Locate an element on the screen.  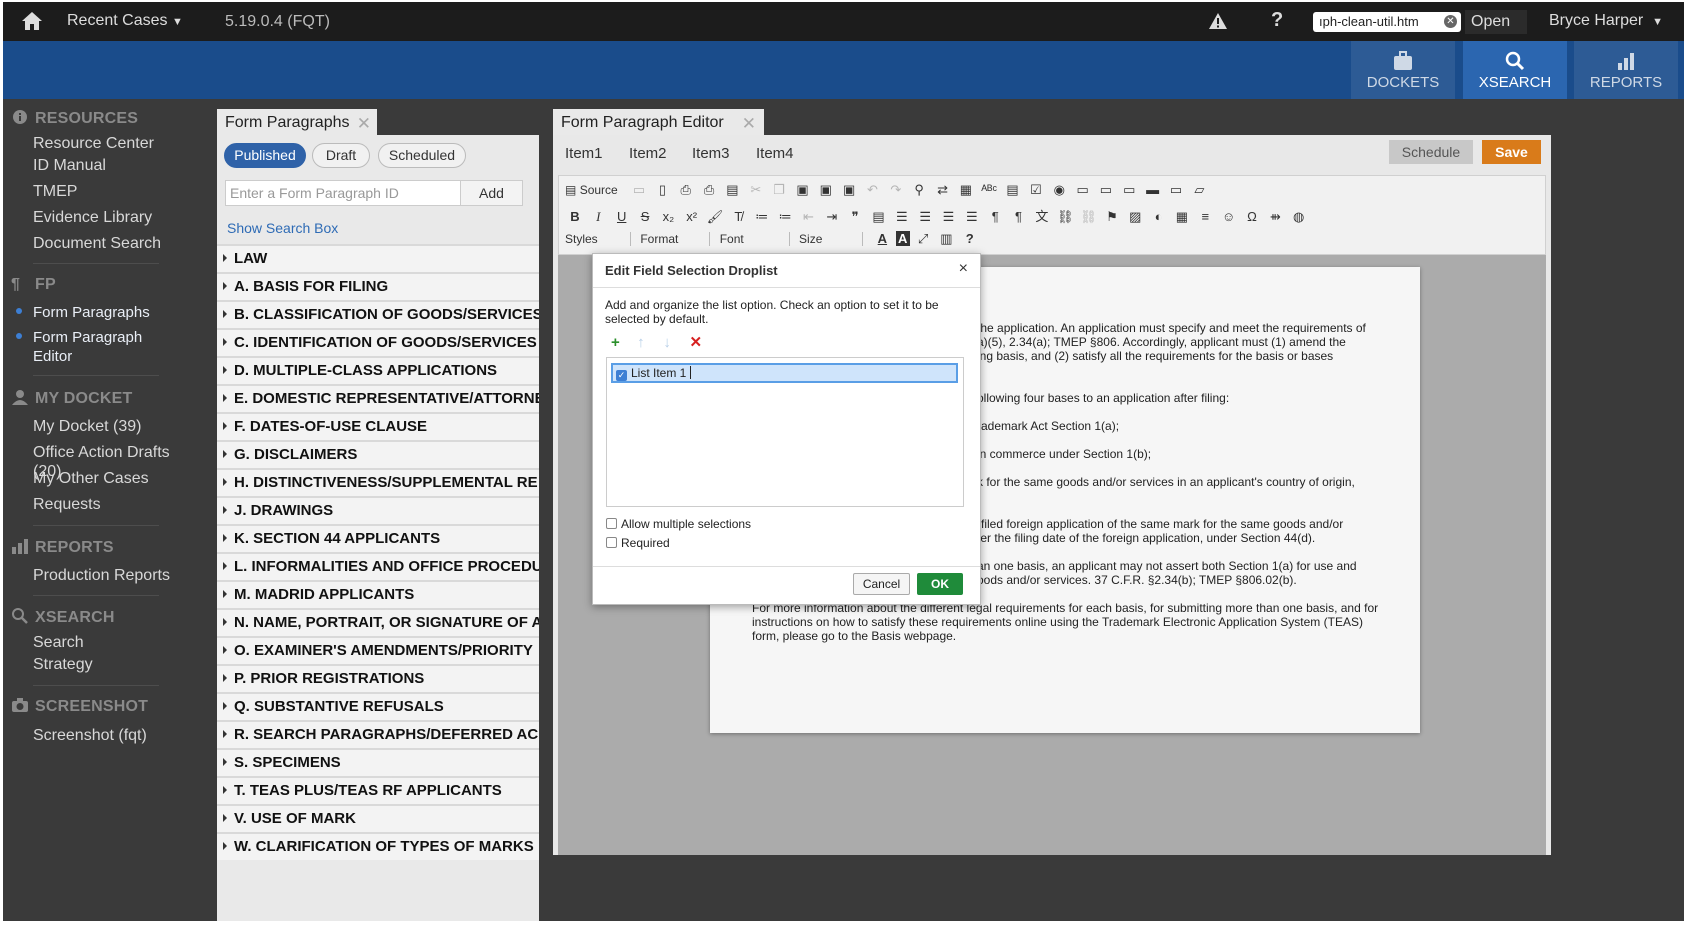
unlink-icon: ⛓ is located at coordinates (1089, 217).